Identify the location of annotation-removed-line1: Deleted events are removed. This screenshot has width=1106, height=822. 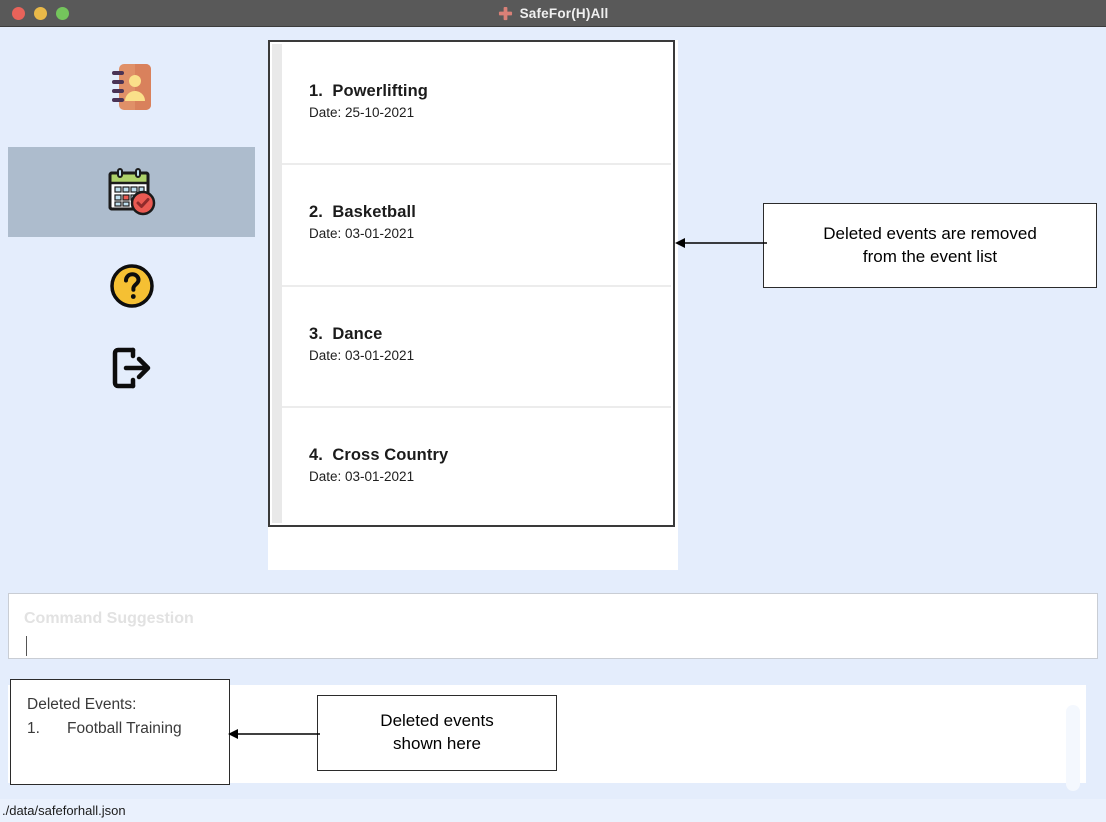
(930, 233).